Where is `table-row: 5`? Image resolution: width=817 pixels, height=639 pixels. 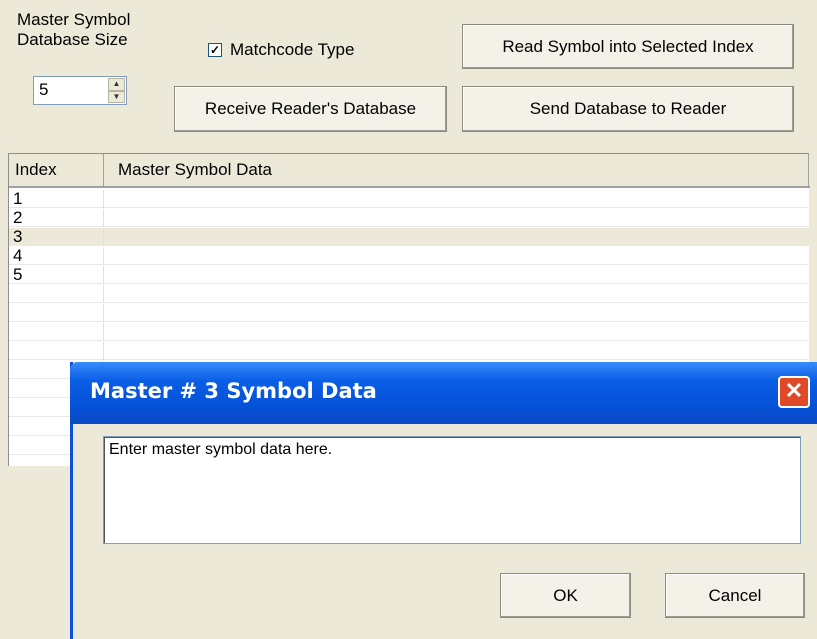 table-row: 5 is located at coordinates (409, 275).